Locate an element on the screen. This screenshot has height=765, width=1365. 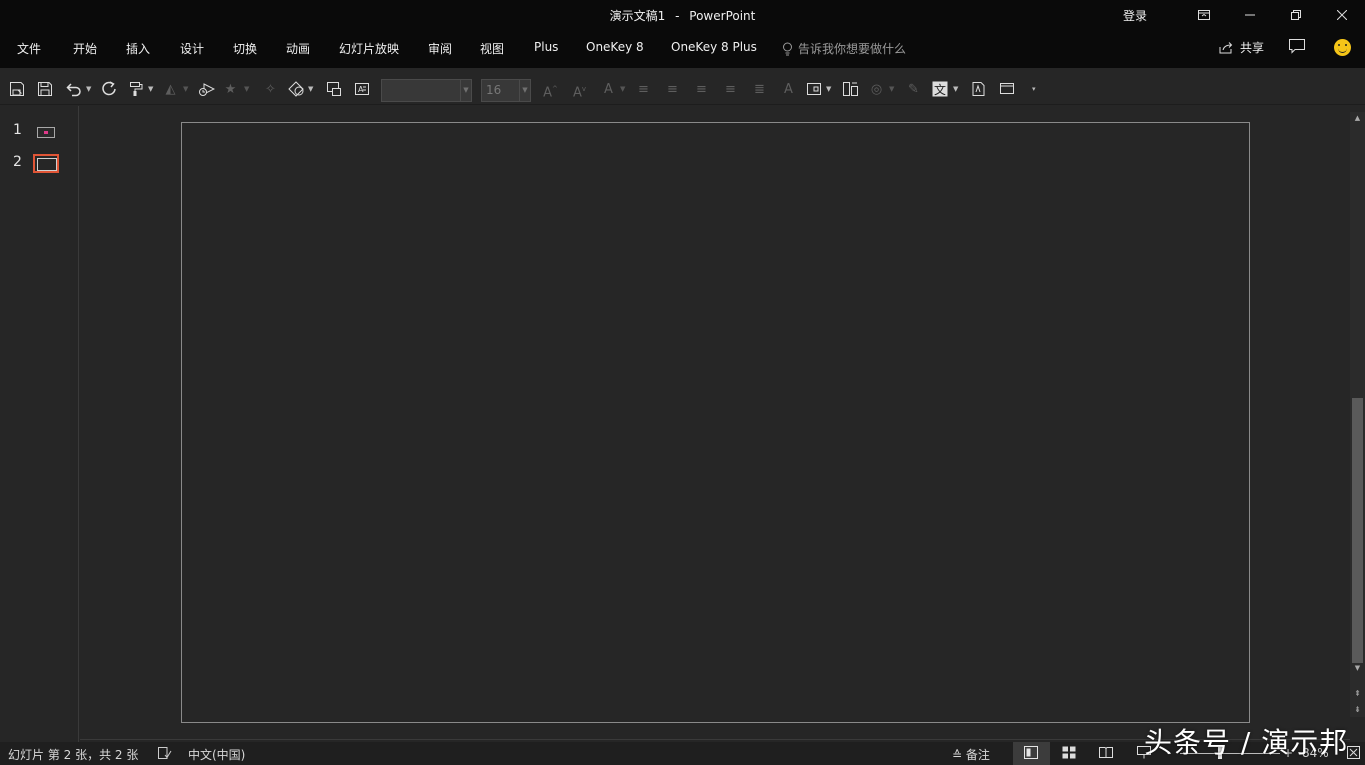
restore-button is located at coordinates (1296, 15).